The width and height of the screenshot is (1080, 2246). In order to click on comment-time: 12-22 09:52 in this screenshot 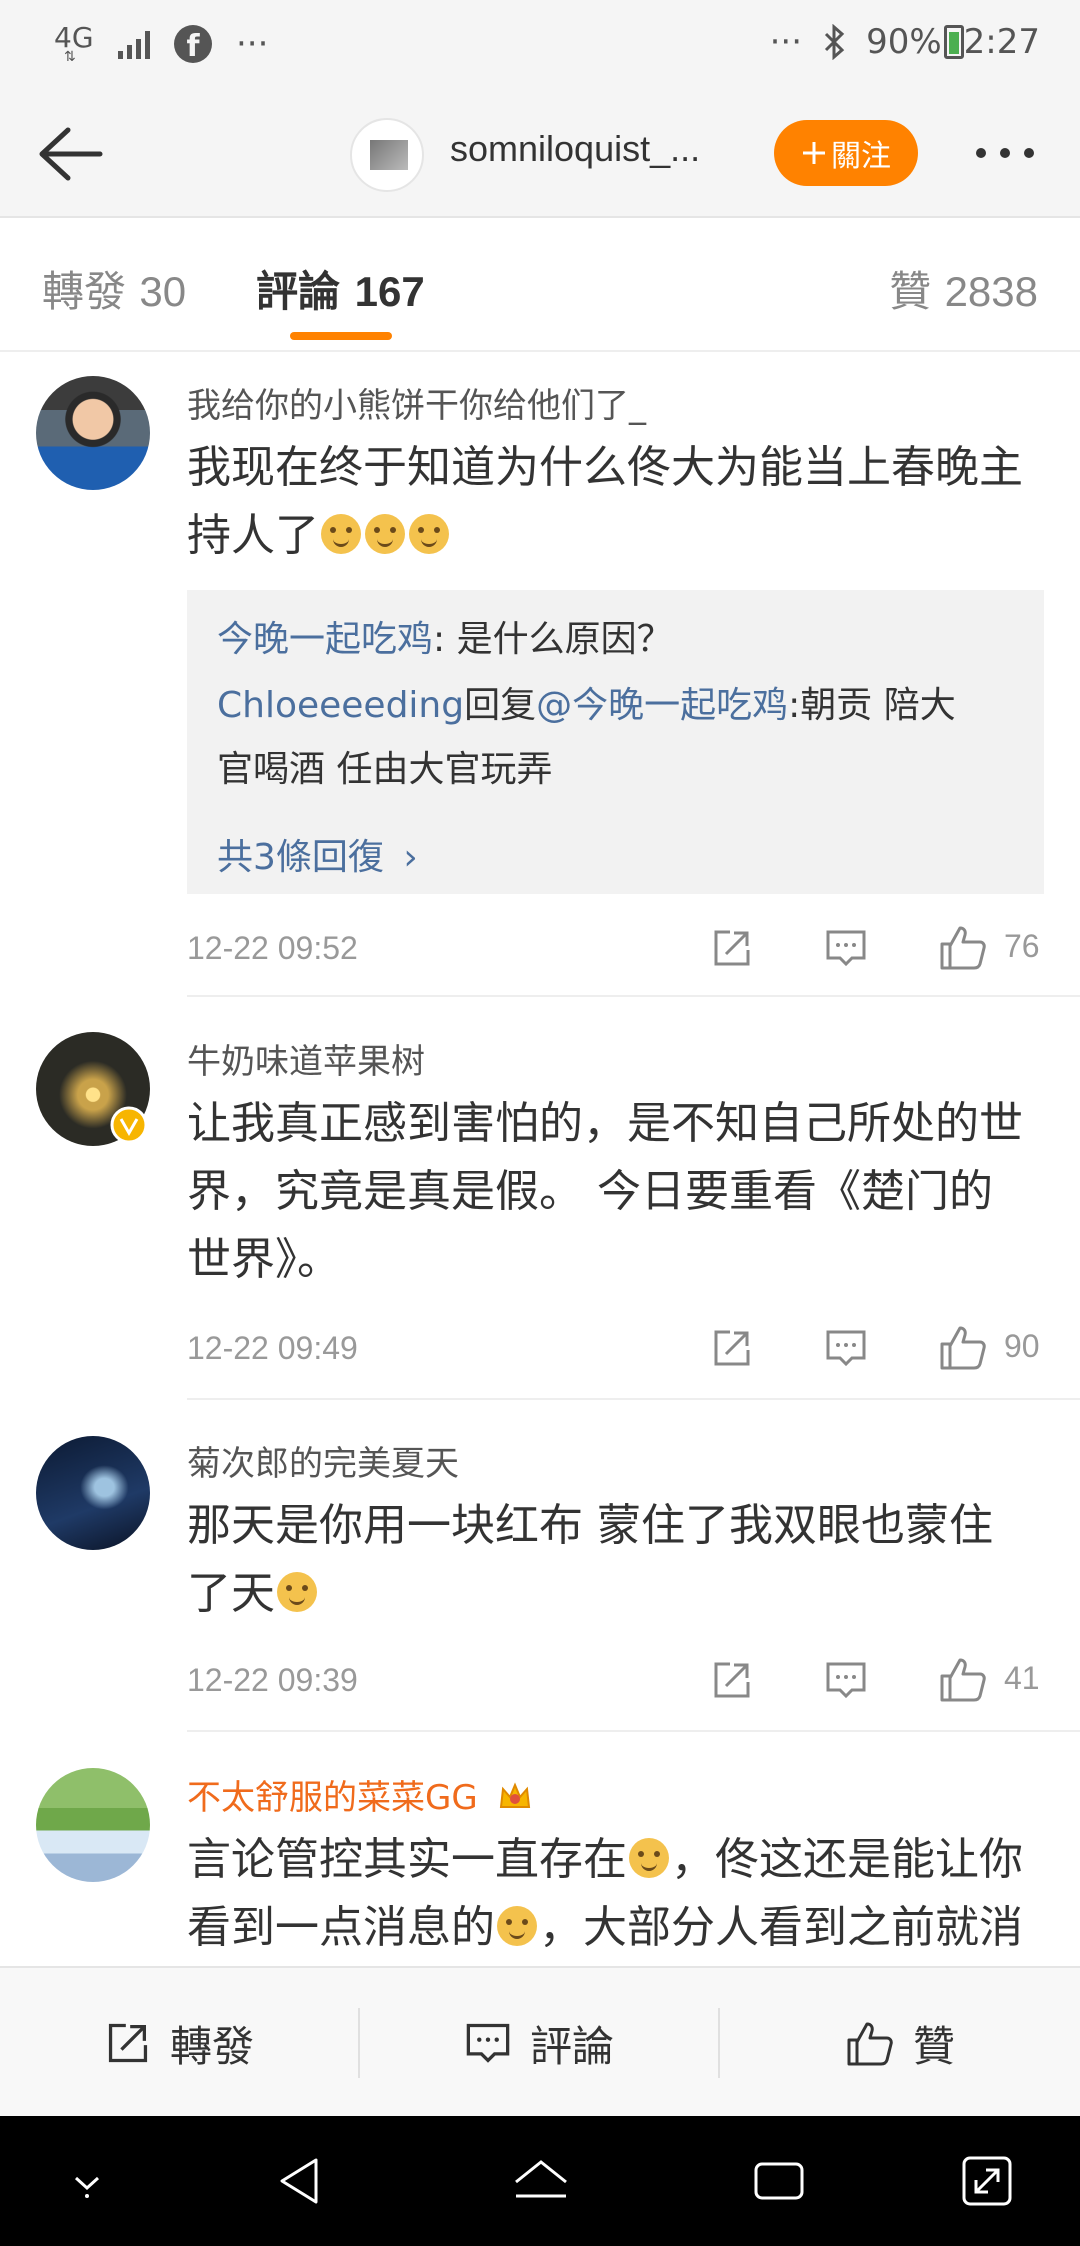, I will do `click(272, 948)`.